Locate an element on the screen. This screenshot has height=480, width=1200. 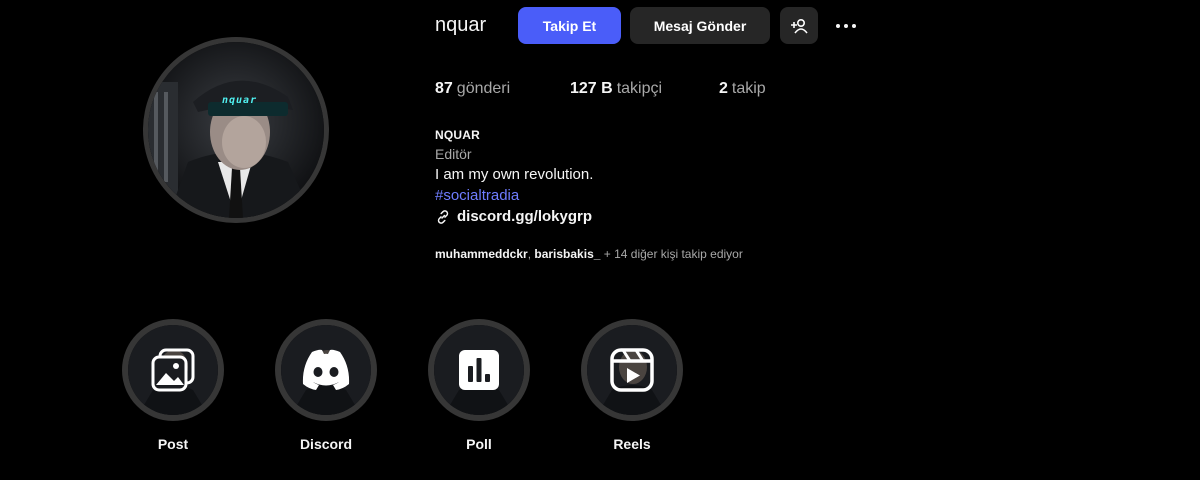
gallery-icon is located at coordinates (173, 370).